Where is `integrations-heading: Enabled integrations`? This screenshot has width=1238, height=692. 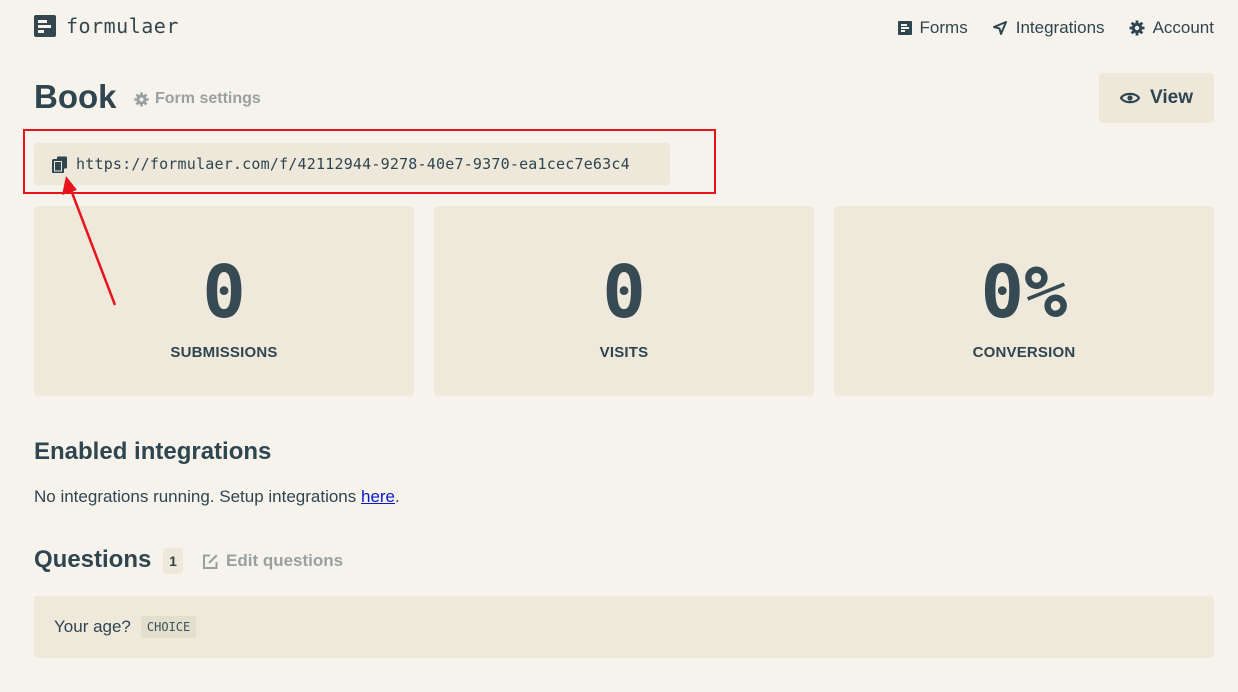 integrations-heading: Enabled integrations is located at coordinates (153, 451).